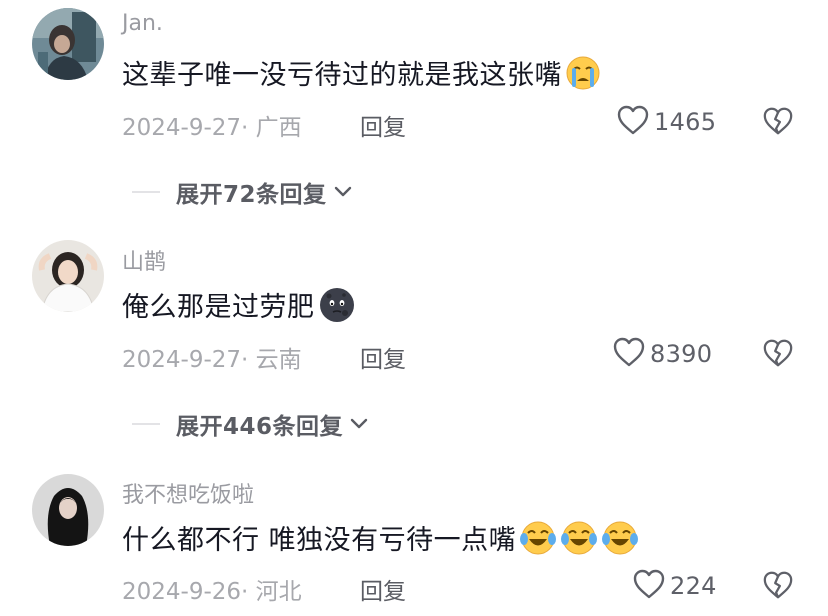 The image size is (828, 616). Describe the element at coordinates (319, 540) in the screenshot. I see `comment-text: 什么都不行 唯独没有亏待一点嘴` at that location.